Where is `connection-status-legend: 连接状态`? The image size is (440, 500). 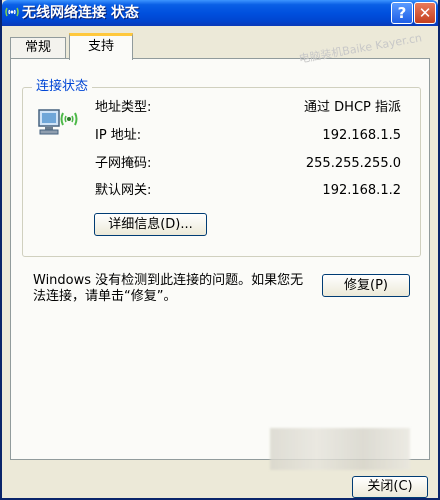 connection-status-legend: 连接状态 is located at coordinates (62, 87).